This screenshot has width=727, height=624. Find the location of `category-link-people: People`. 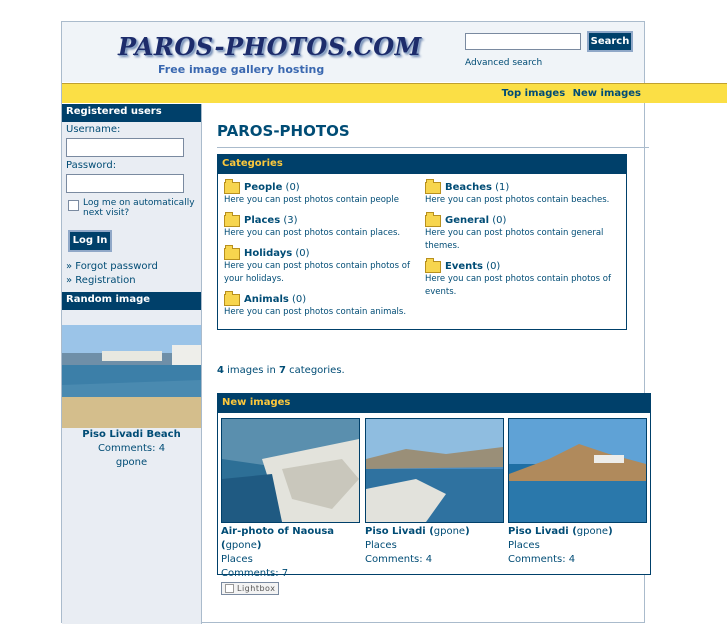

category-link-people: People is located at coordinates (263, 187).